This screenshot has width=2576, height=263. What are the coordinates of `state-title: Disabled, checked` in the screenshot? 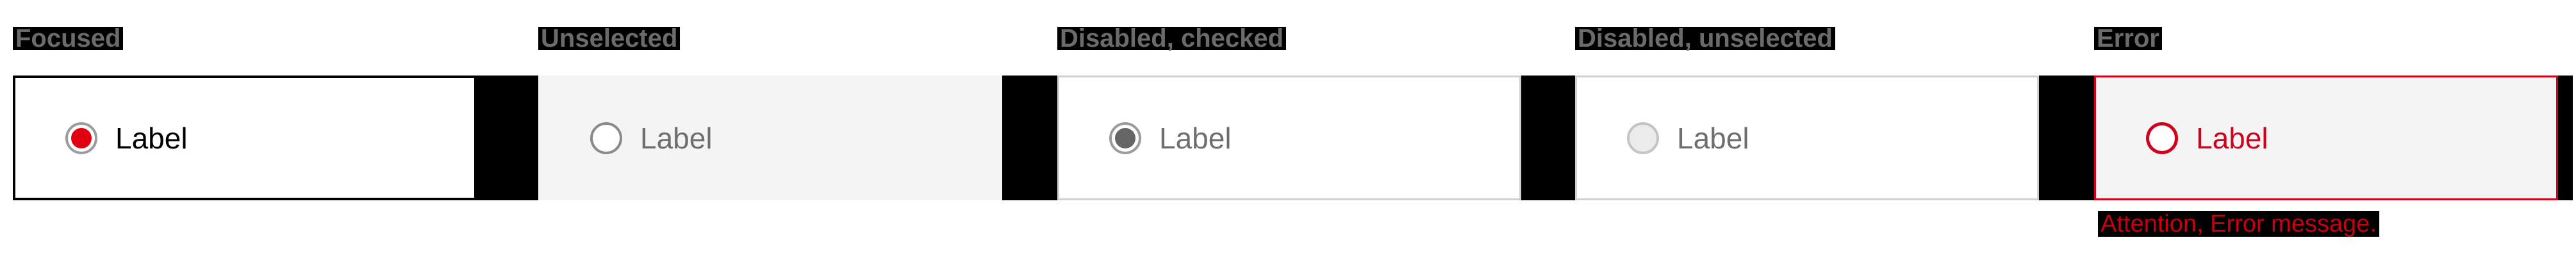 It's located at (1172, 38).